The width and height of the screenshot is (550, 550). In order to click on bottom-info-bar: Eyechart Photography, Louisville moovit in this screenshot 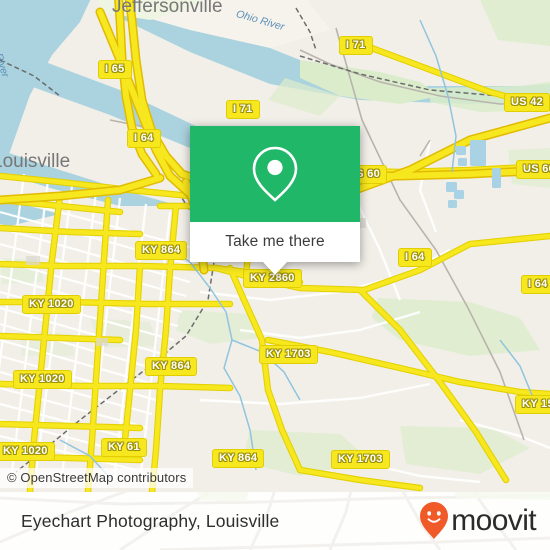, I will do `click(275, 521)`.